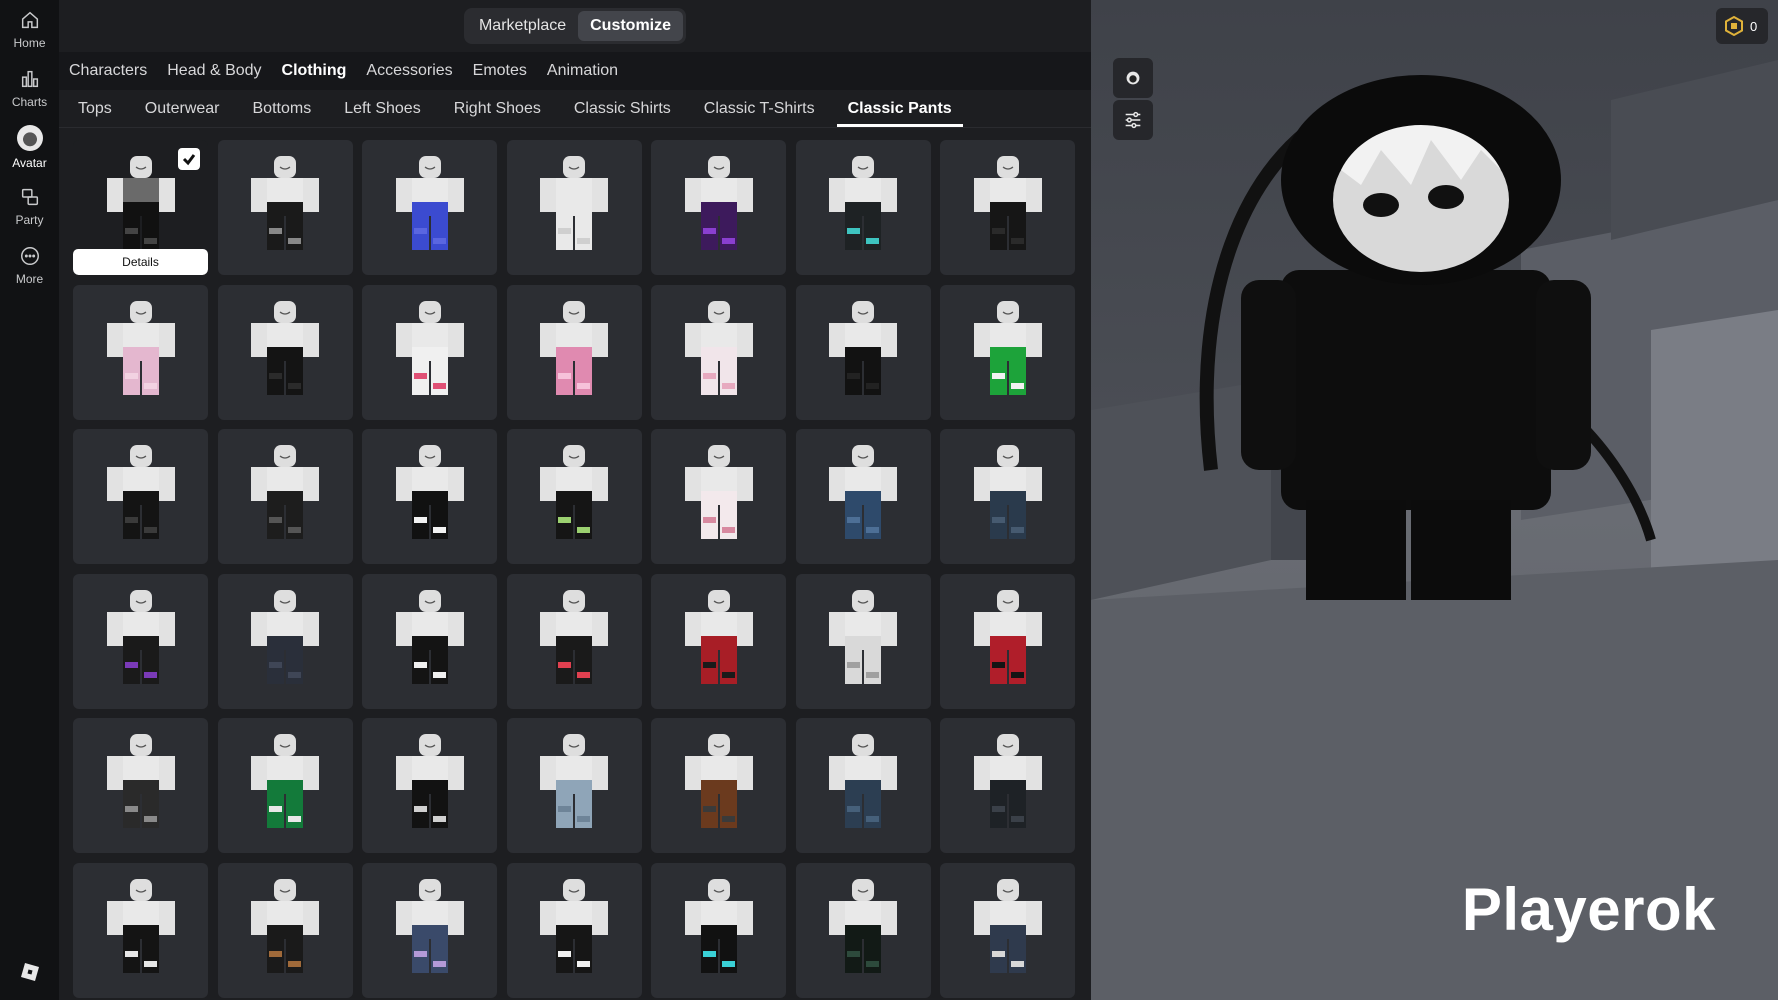 This screenshot has height=1000, width=1778. Describe the element at coordinates (30, 972) in the screenshot. I see `roblox-logo-icon` at that location.